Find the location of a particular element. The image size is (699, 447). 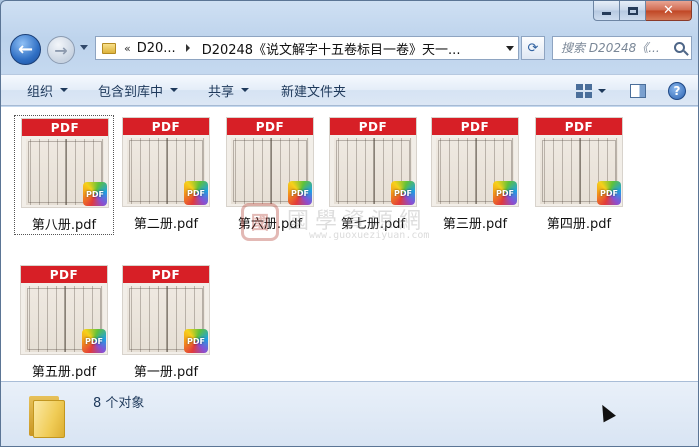

file-name: 第一册.pdf is located at coordinates (166, 372).